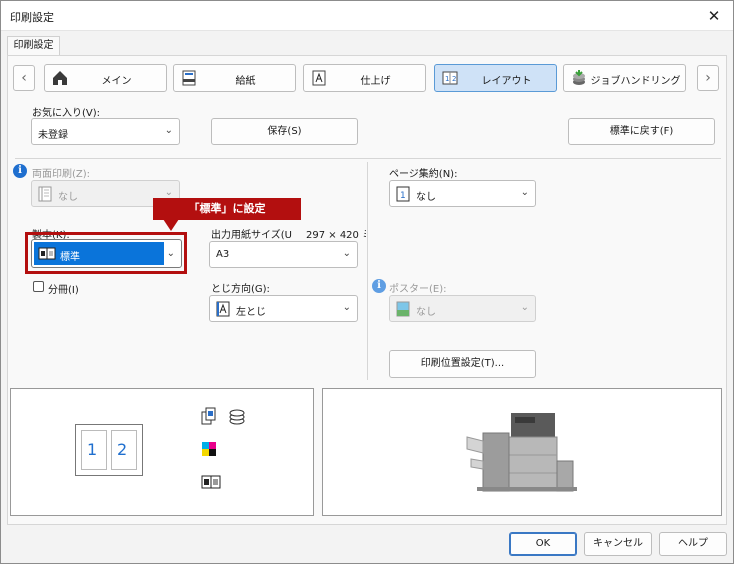 The width and height of the screenshot is (734, 564). Describe the element at coordinates (63, 290) in the screenshot. I see `split-label: 分冊(I)` at that location.